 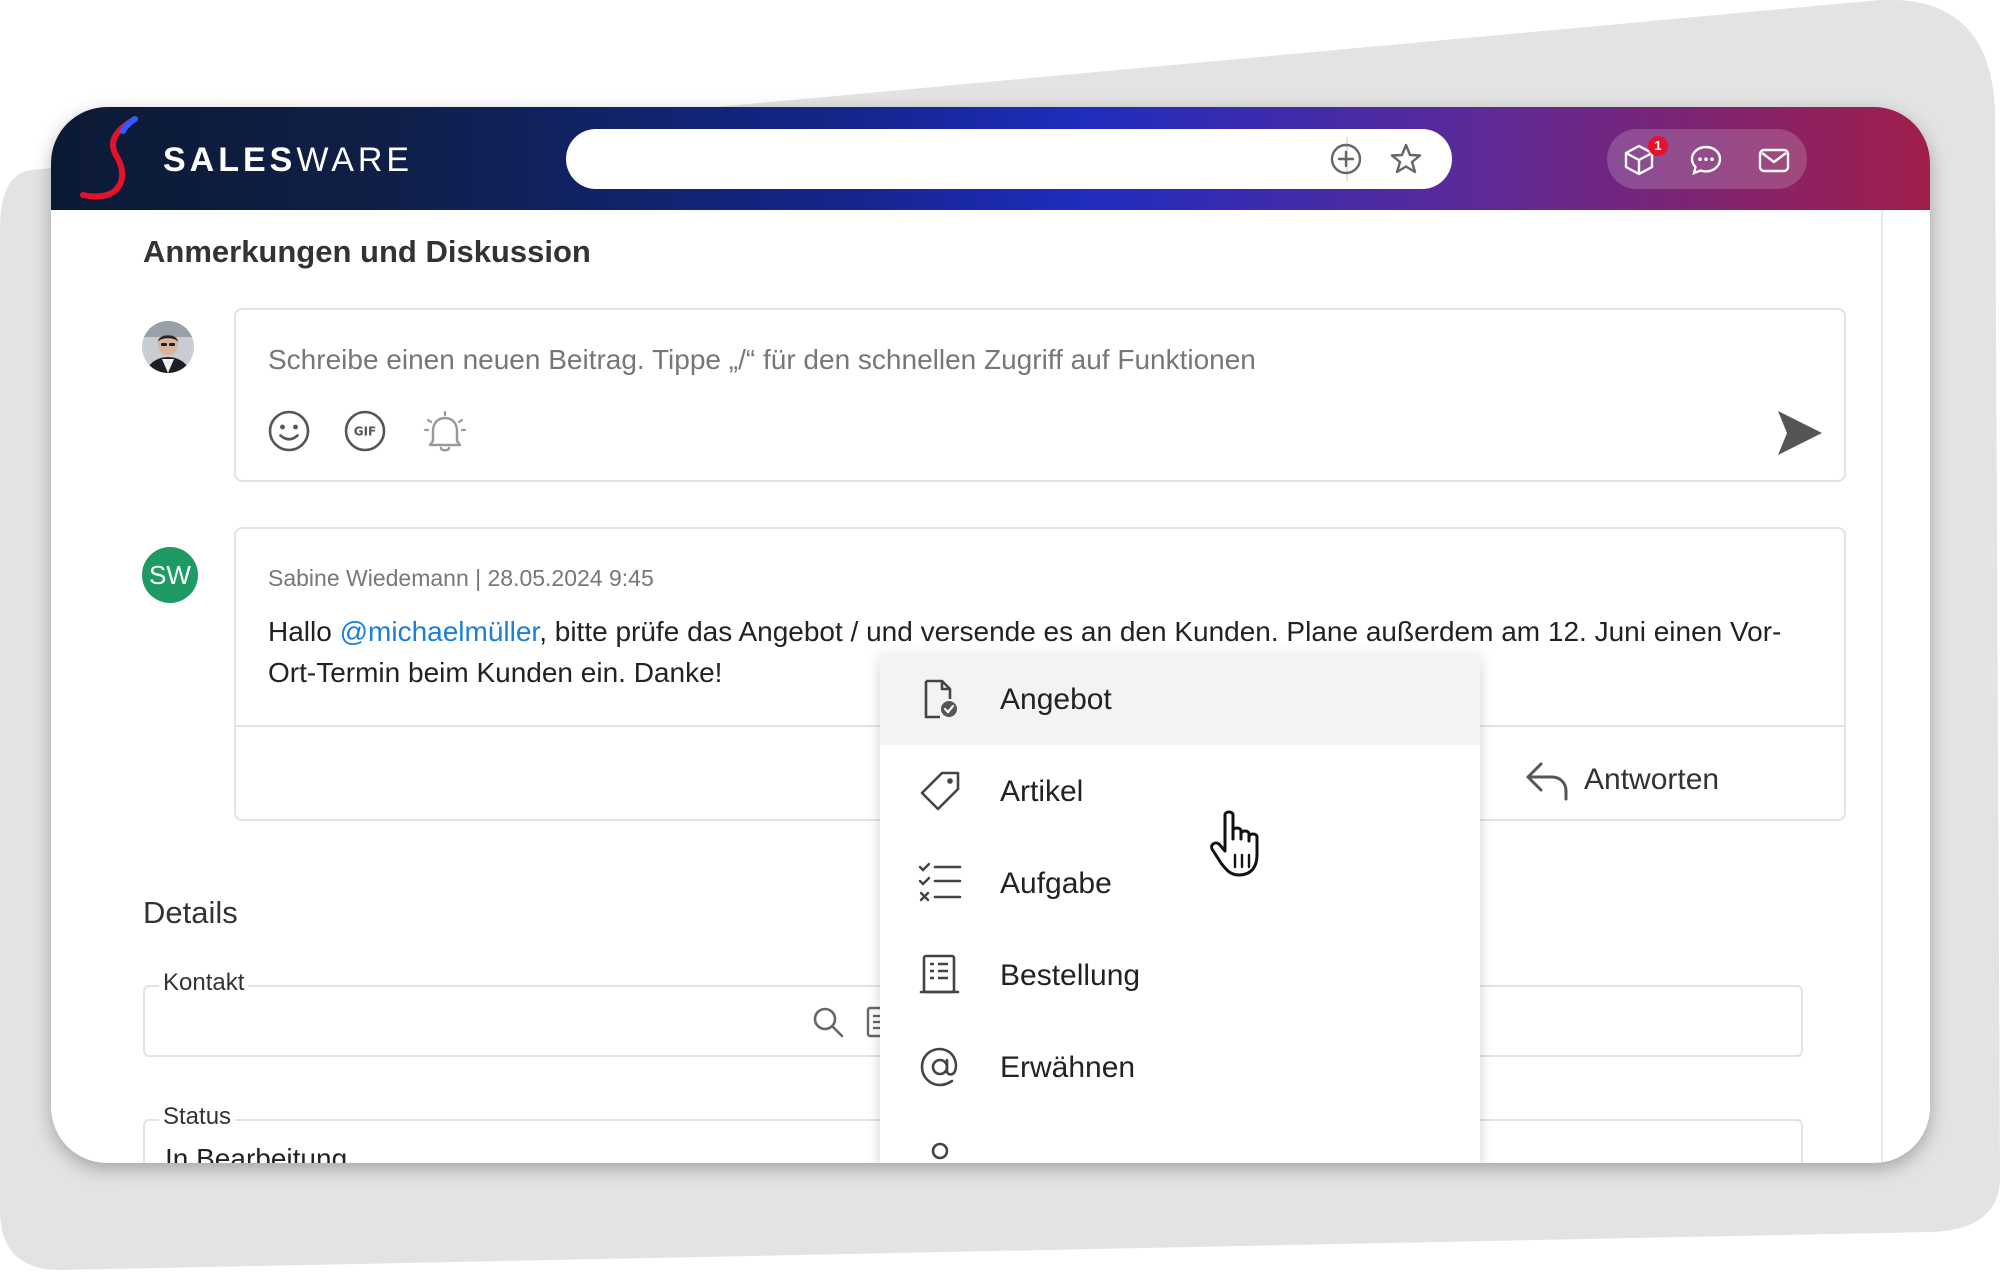 What do you see at coordinates (1346, 159) in the screenshot?
I see `add-circle-icon` at bounding box center [1346, 159].